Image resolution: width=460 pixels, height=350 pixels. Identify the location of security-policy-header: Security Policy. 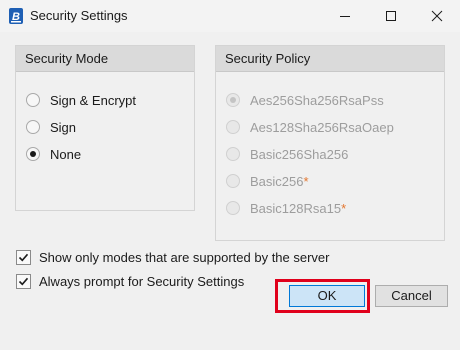
(330, 59).